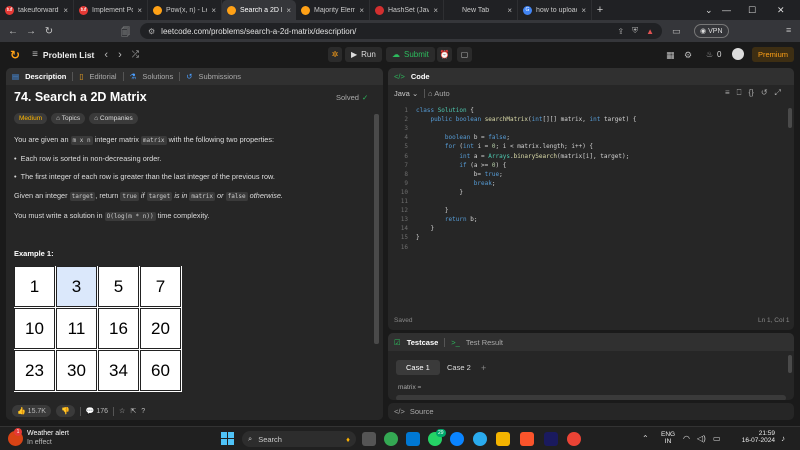 The height and width of the screenshot is (450, 800). I want to click on problem-list-link: Problem List, so click(68, 55).